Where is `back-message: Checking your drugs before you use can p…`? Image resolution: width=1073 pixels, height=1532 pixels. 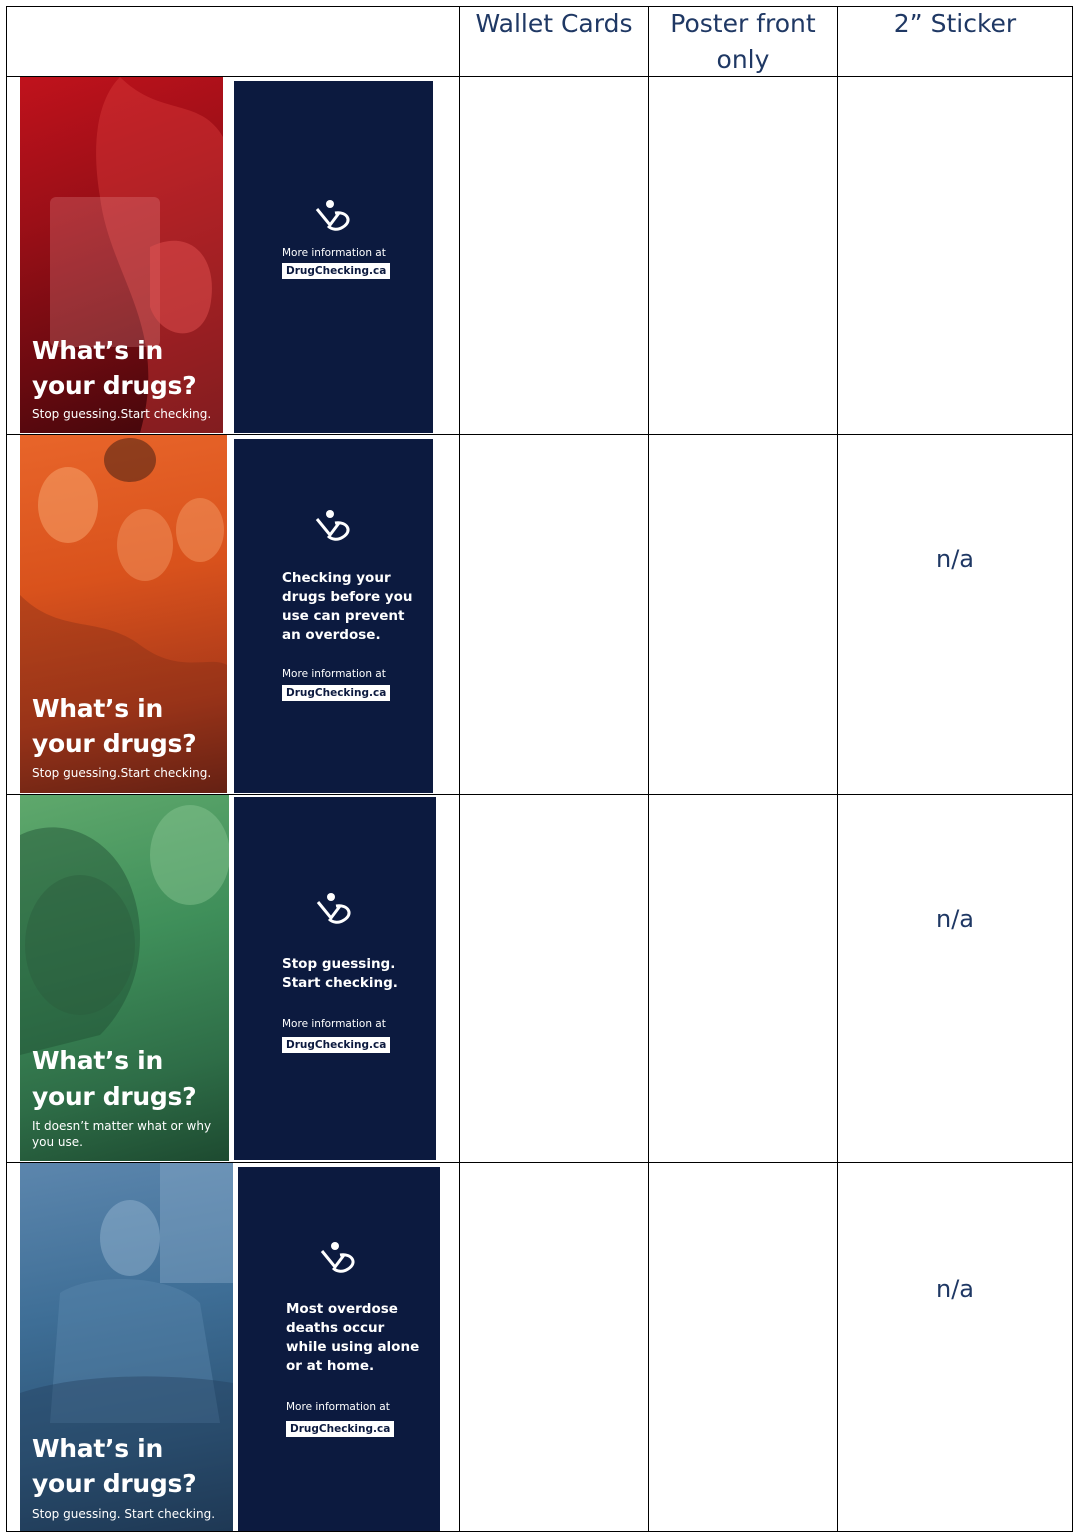 back-message: Checking your drugs before you use can p… is located at coordinates (347, 606).